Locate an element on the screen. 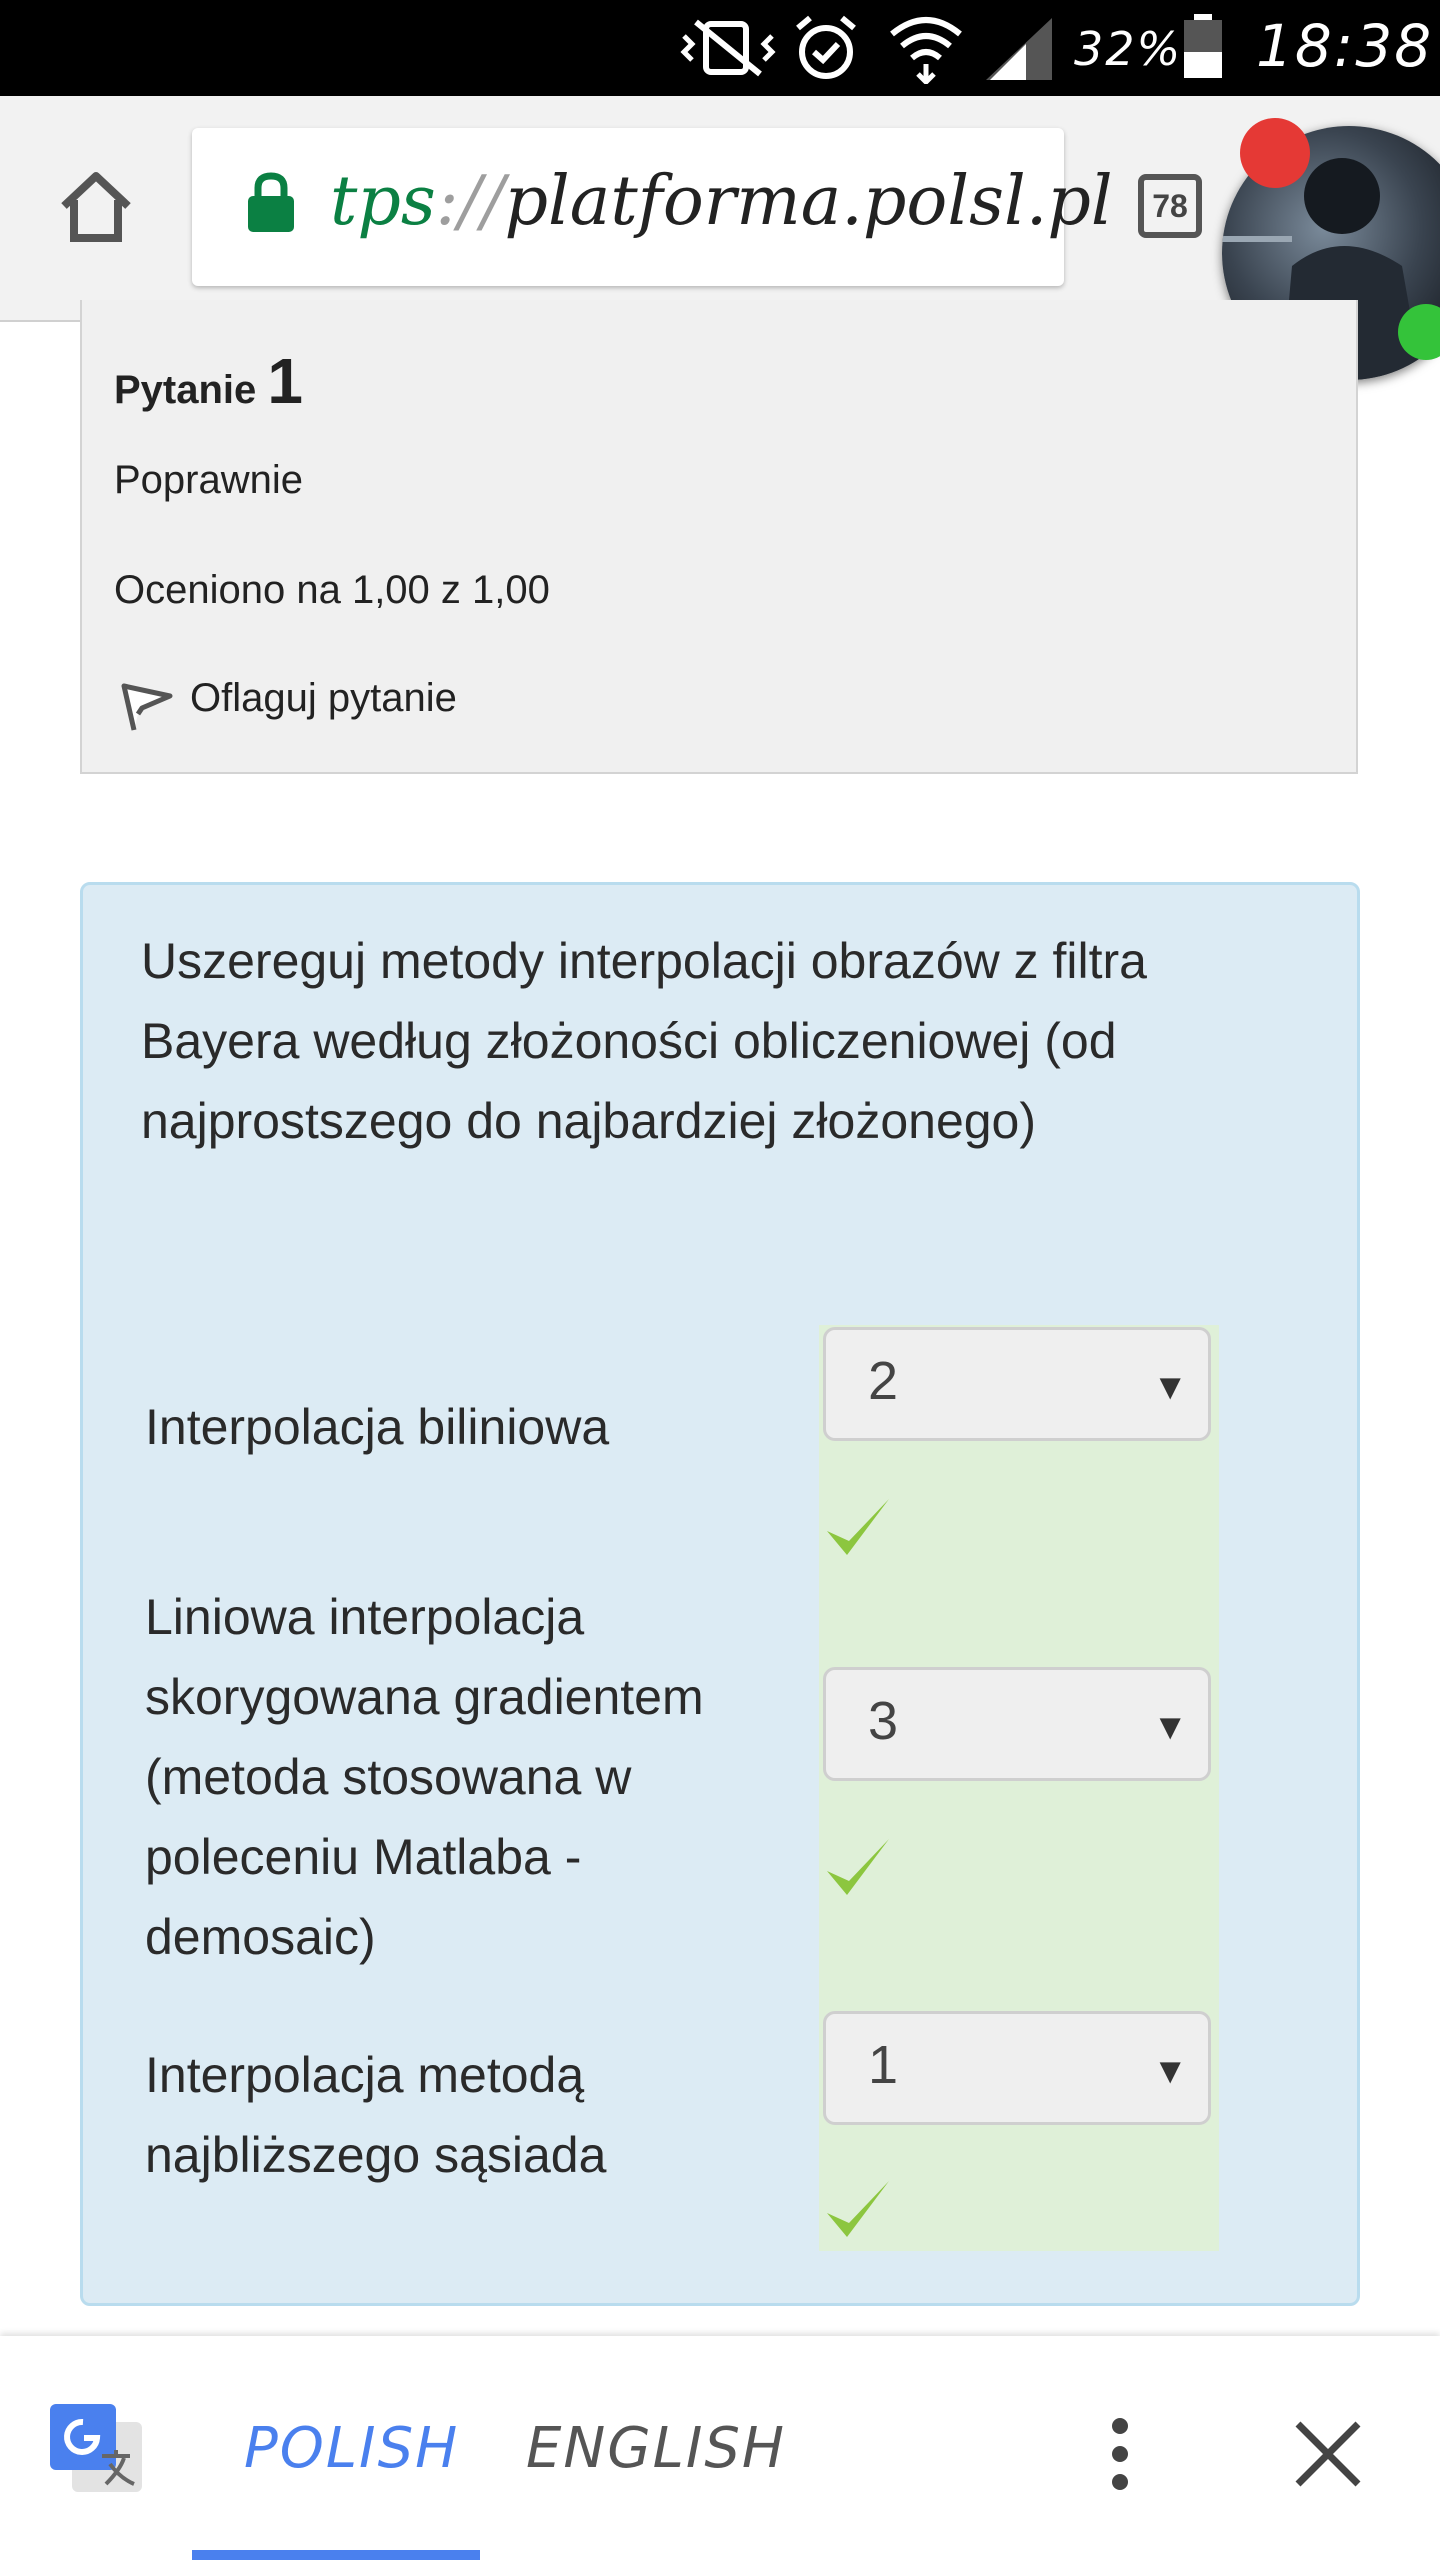 This screenshot has height=2560, width=1440. status-bar: 32% 18:38 is located at coordinates (720, 48).